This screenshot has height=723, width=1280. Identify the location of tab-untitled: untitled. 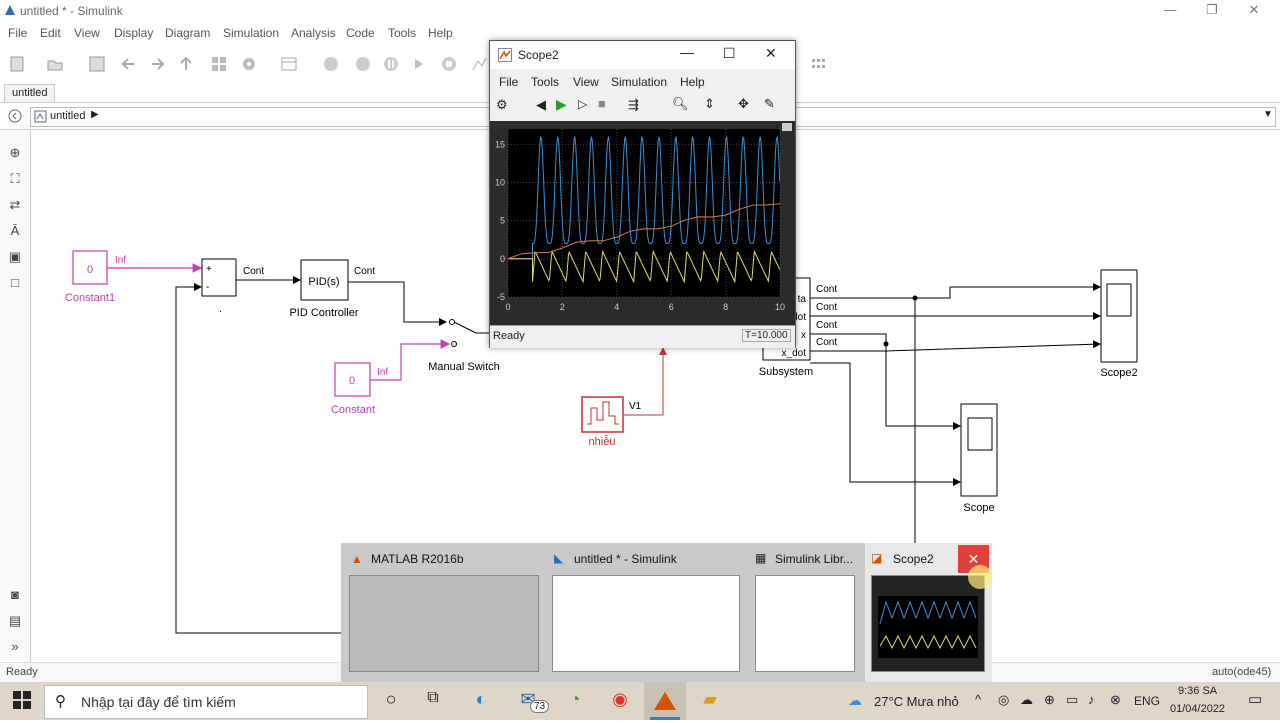
(30, 93).